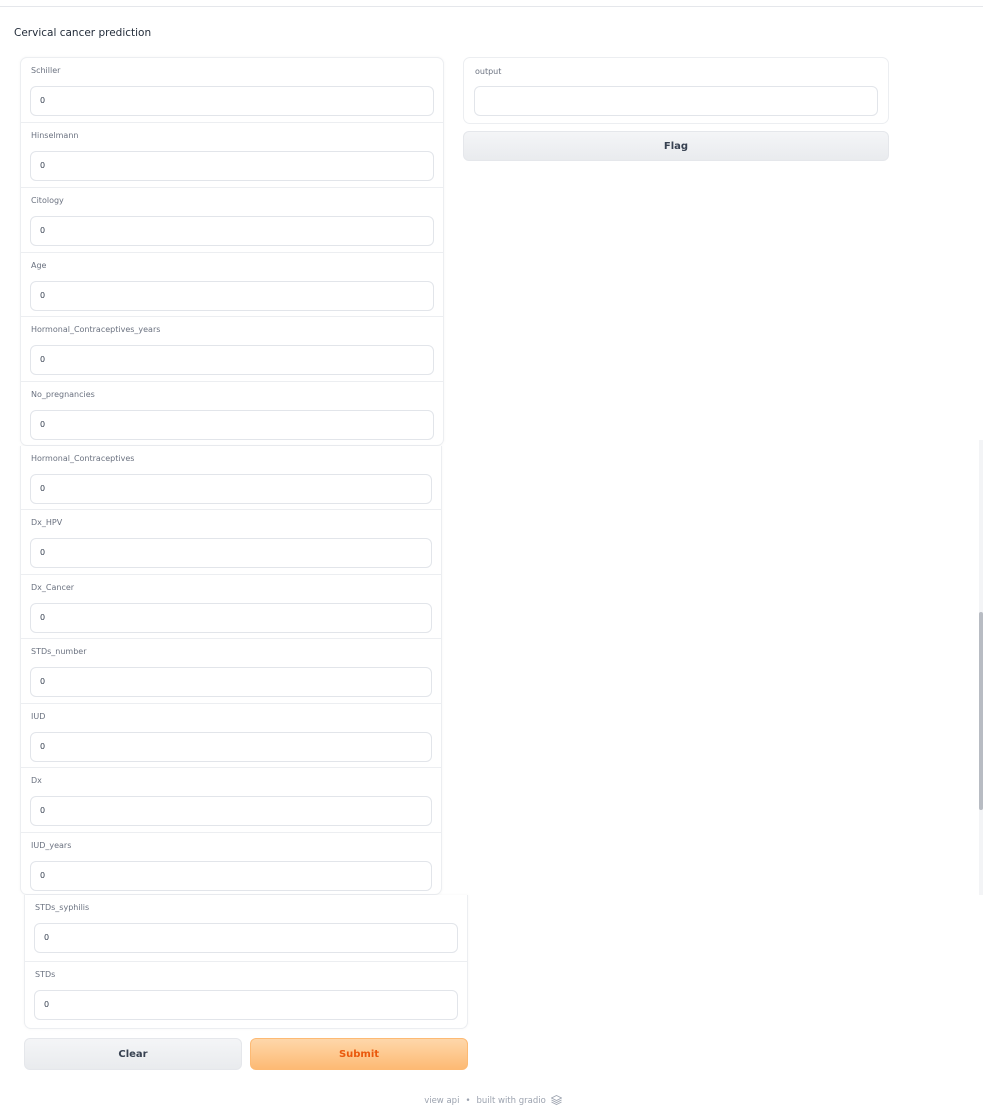 The width and height of the screenshot is (983, 1107). What do you see at coordinates (45, 974) in the screenshot?
I see `field-label: STDs` at bounding box center [45, 974].